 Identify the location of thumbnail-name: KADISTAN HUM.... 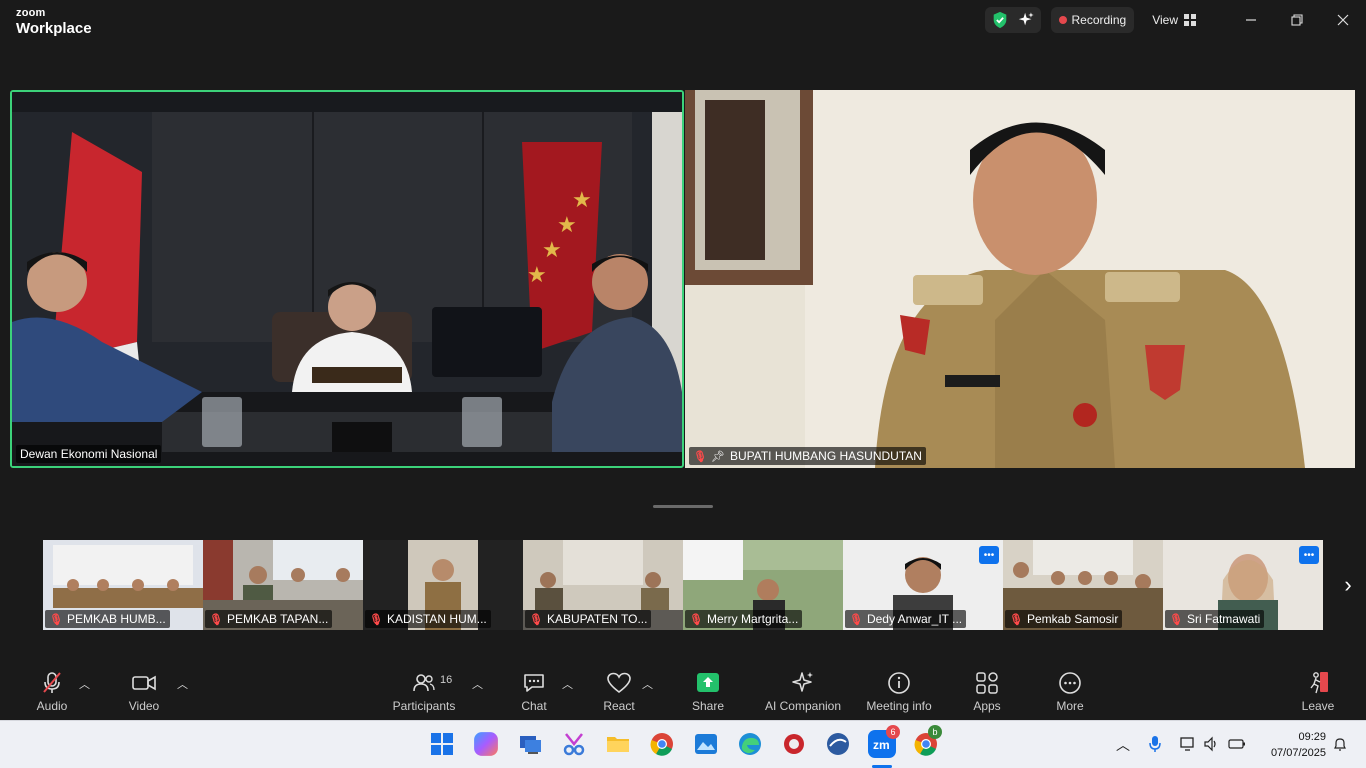
(436, 619).